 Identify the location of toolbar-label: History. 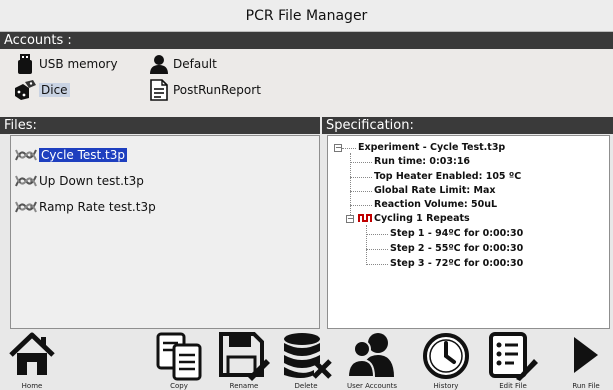
(446, 386).